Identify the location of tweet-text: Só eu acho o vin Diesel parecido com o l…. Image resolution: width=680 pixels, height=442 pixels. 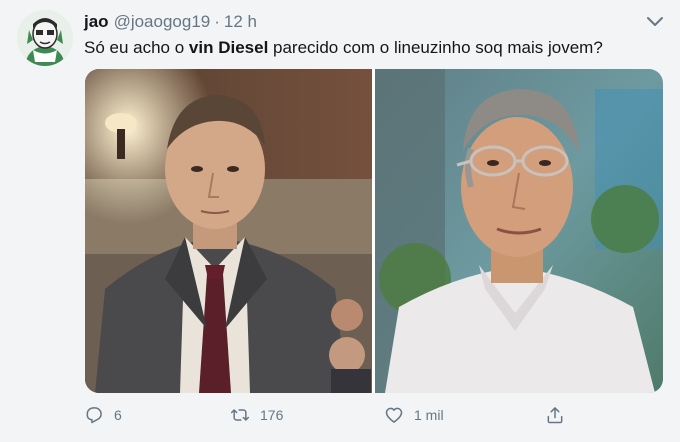
(343, 48).